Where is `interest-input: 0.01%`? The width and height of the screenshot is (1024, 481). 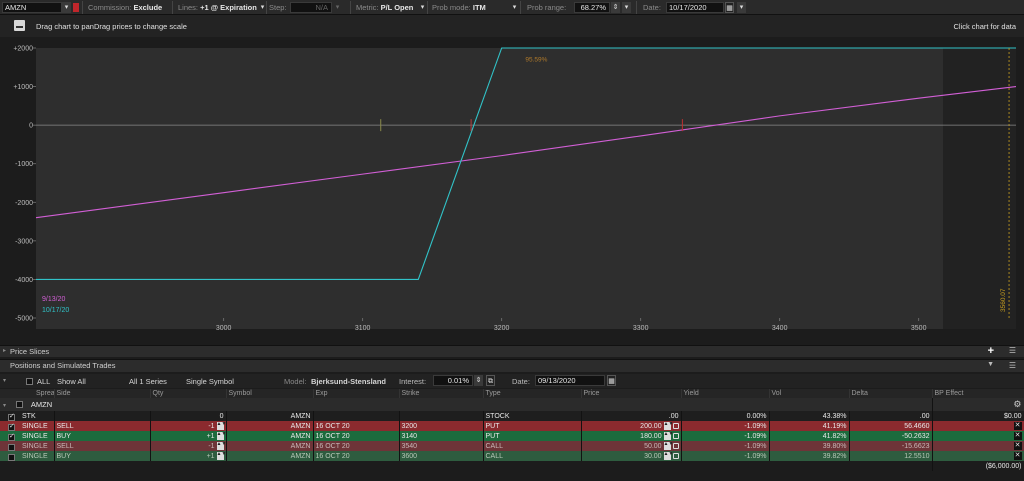
interest-input: 0.01% is located at coordinates (453, 380).